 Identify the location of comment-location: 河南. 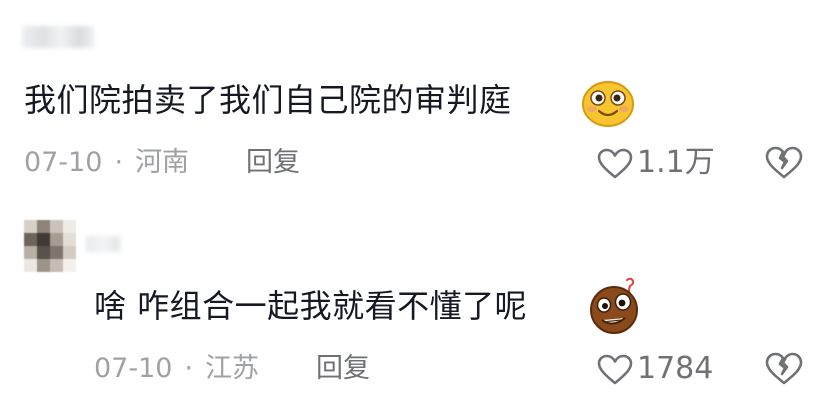
(162, 162).